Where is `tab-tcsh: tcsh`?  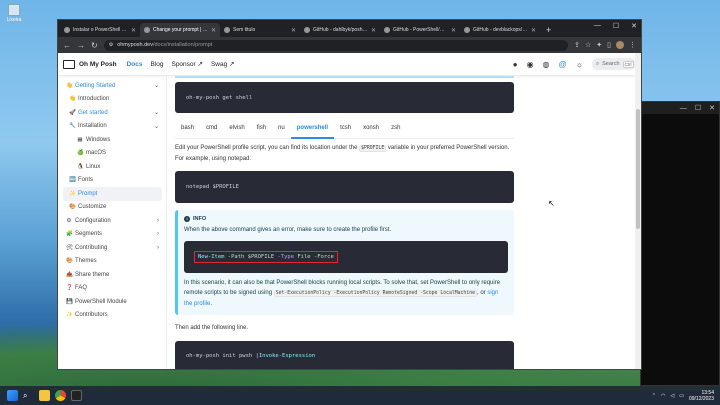 tab-tcsh: tcsh is located at coordinates (345, 128).